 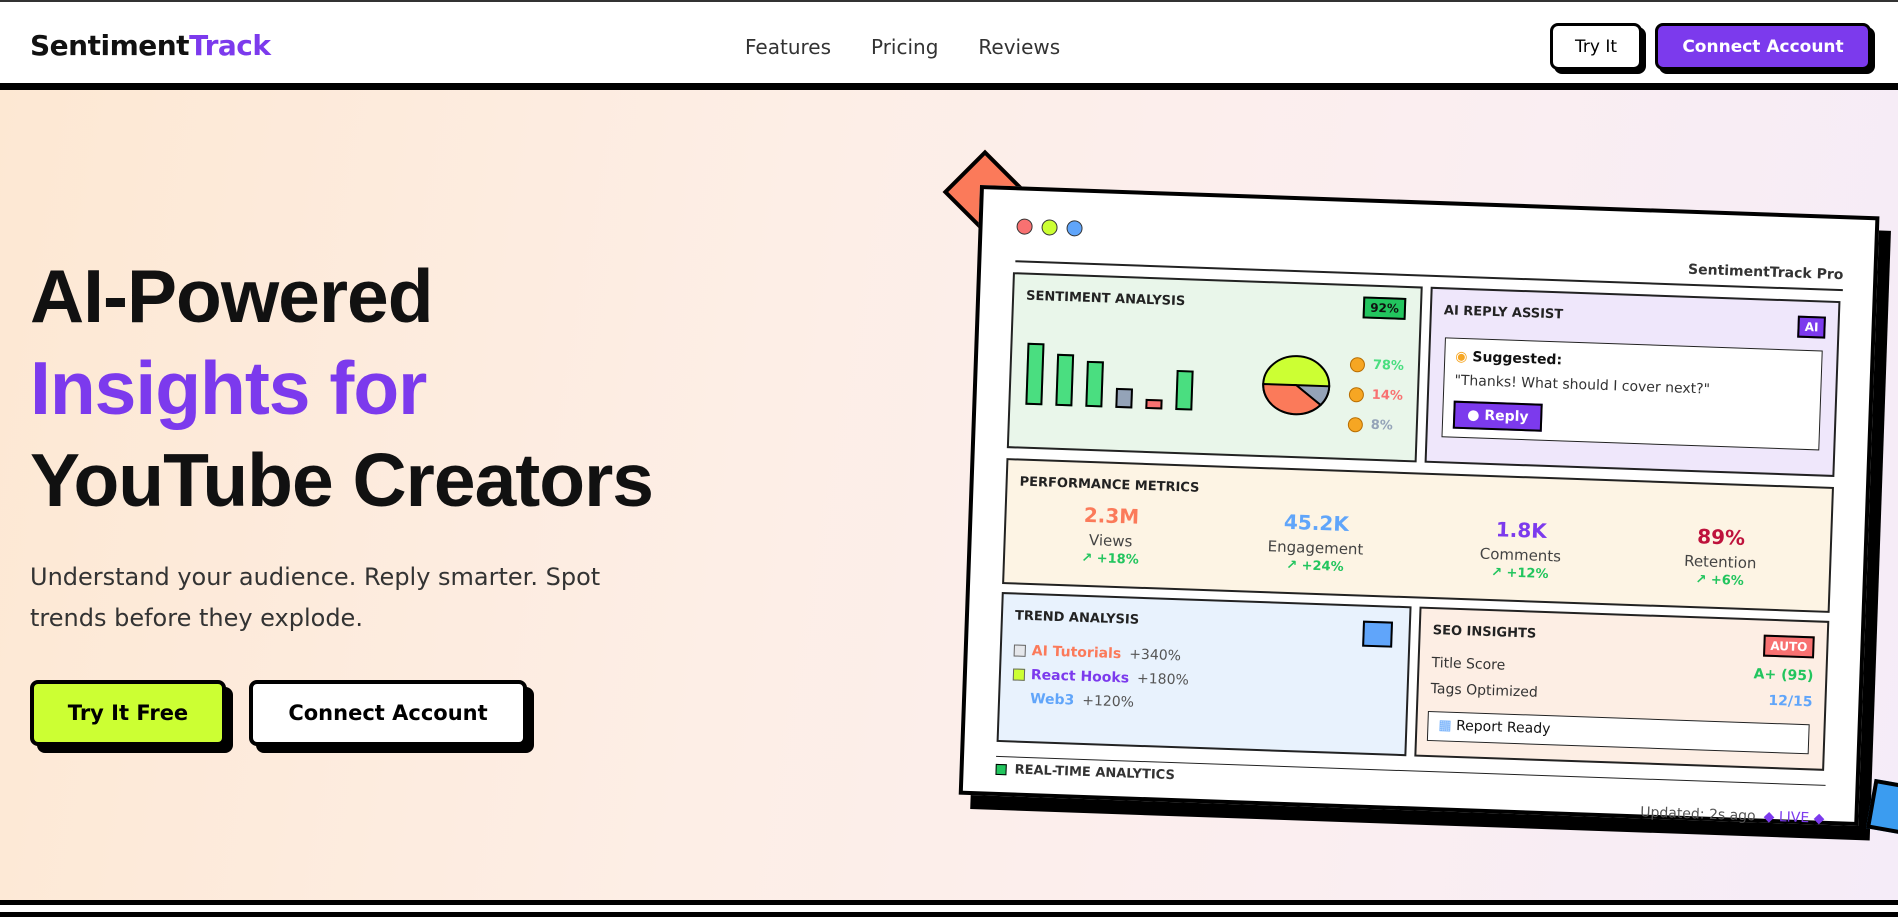 I want to click on try-it-button: Try It, so click(x=1596, y=46).